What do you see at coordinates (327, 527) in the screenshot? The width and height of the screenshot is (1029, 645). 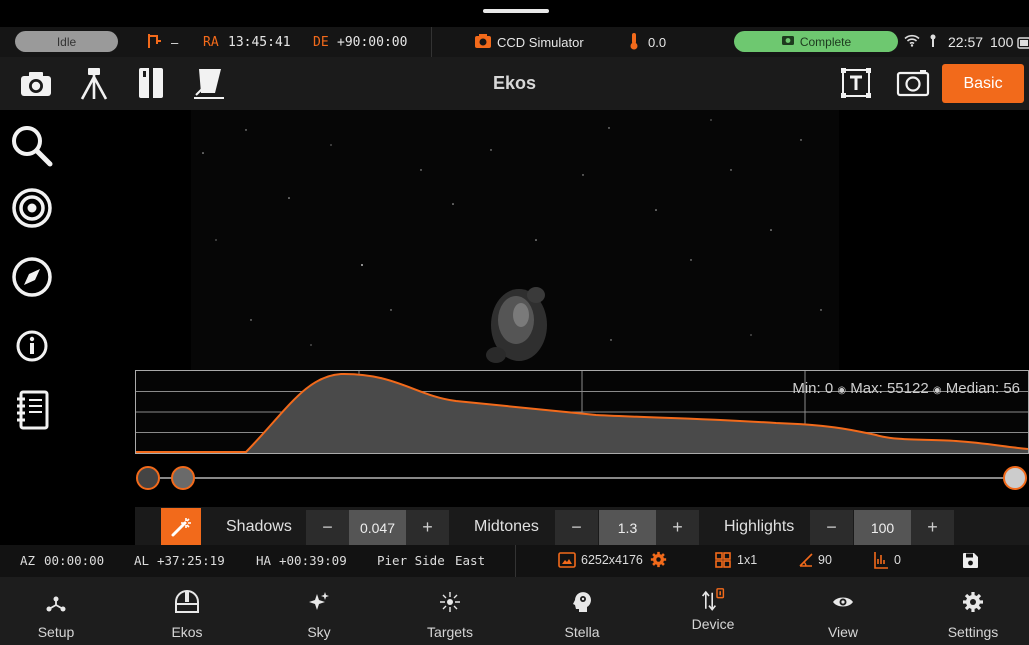 I see `shadows-decrement-button: −` at bounding box center [327, 527].